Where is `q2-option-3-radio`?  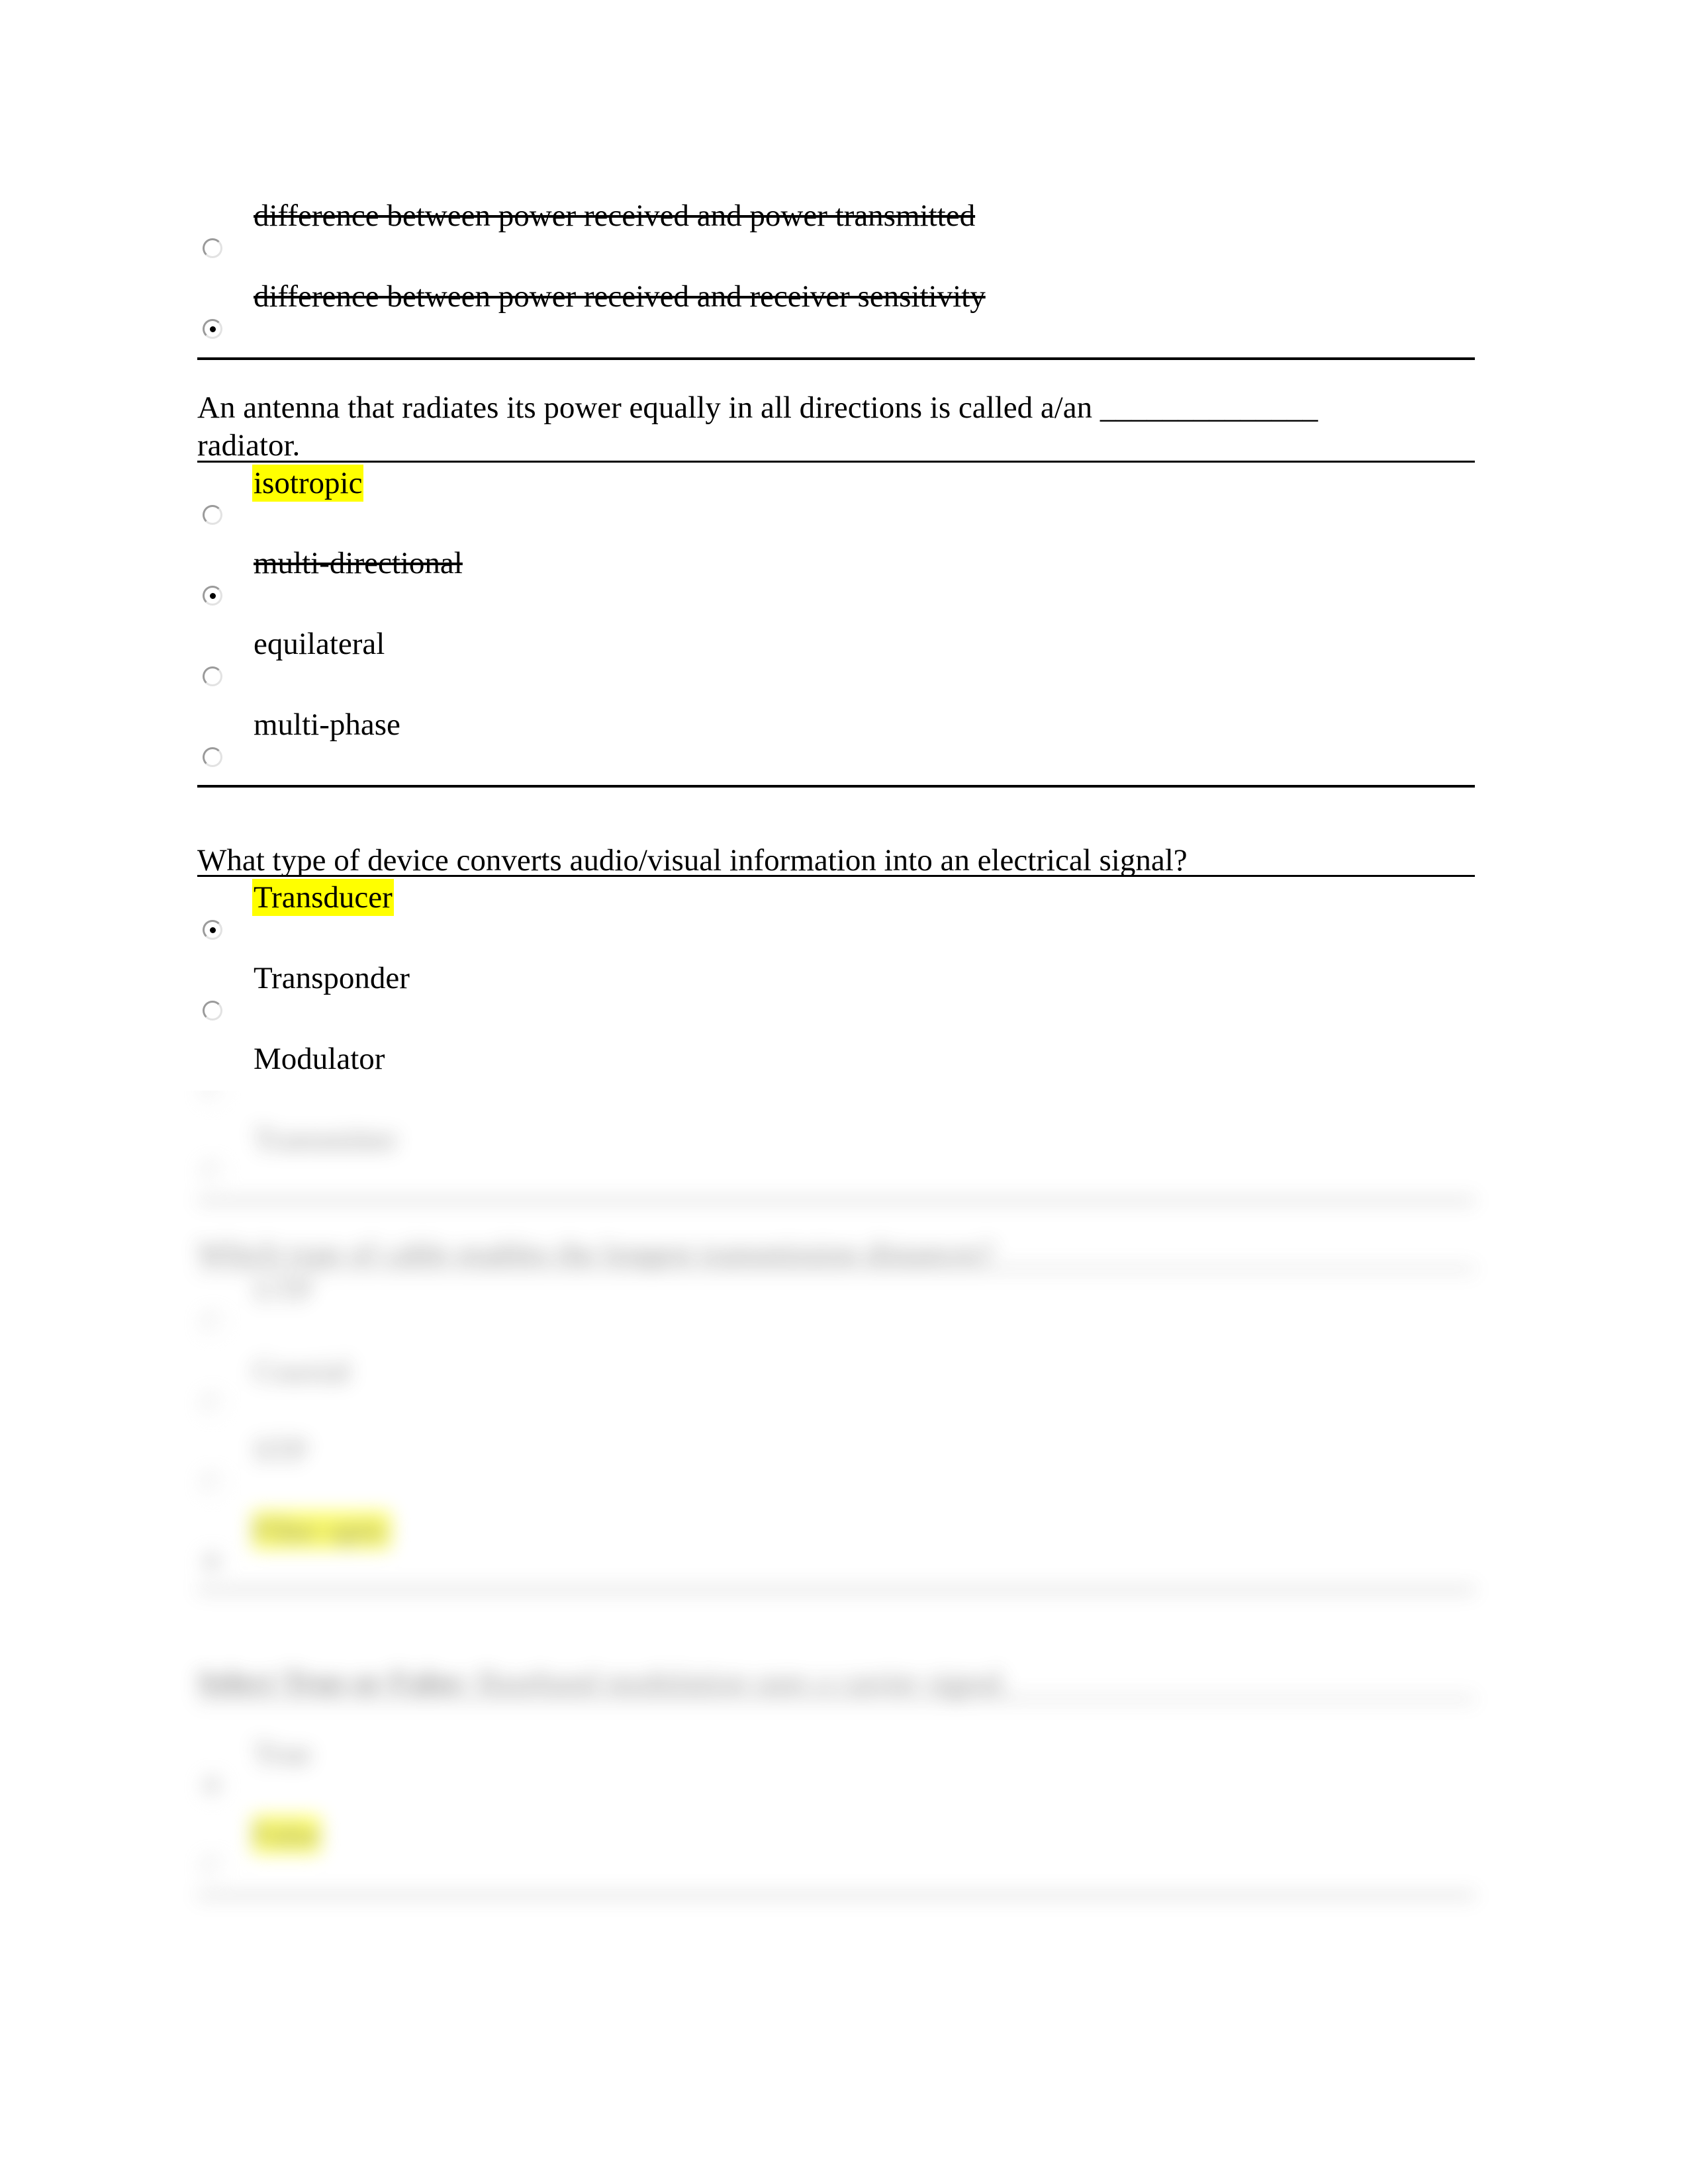 q2-option-3-radio is located at coordinates (212, 676).